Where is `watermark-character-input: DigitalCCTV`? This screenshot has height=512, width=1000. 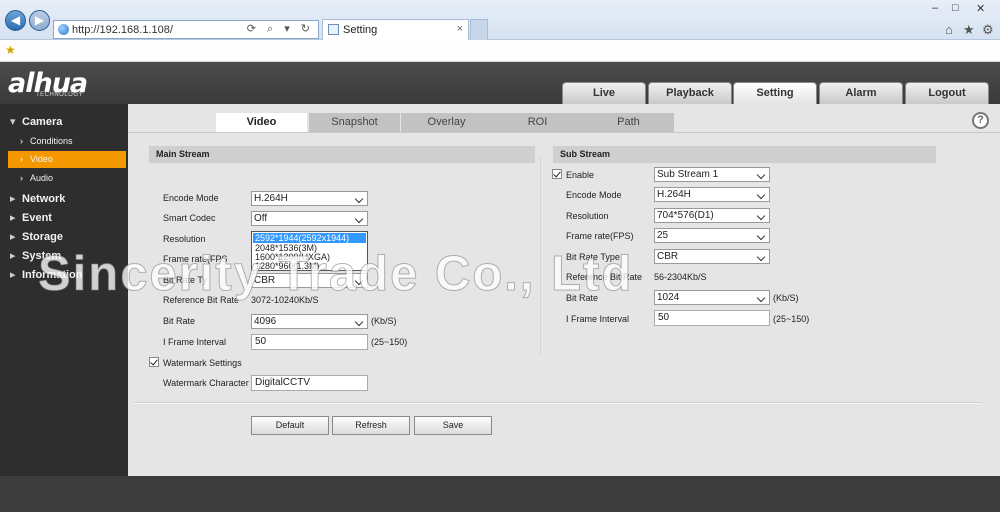 watermark-character-input: DigitalCCTV is located at coordinates (309, 383).